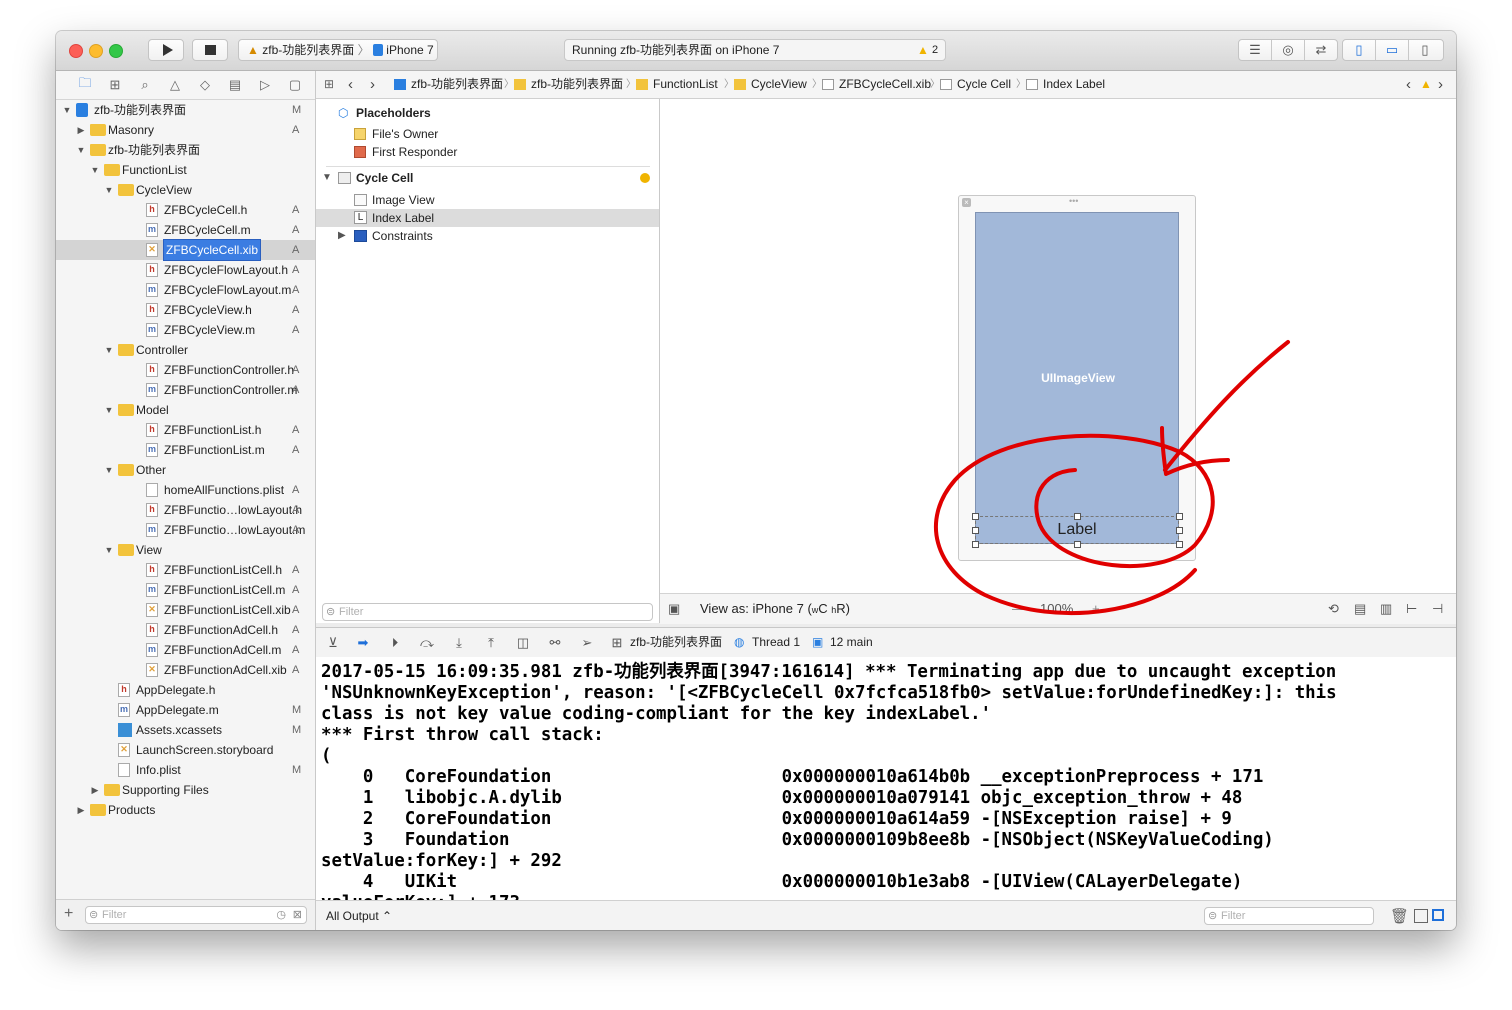  I want to click on breadcrumb-item: zfb-功能列表界面, so click(577, 84).